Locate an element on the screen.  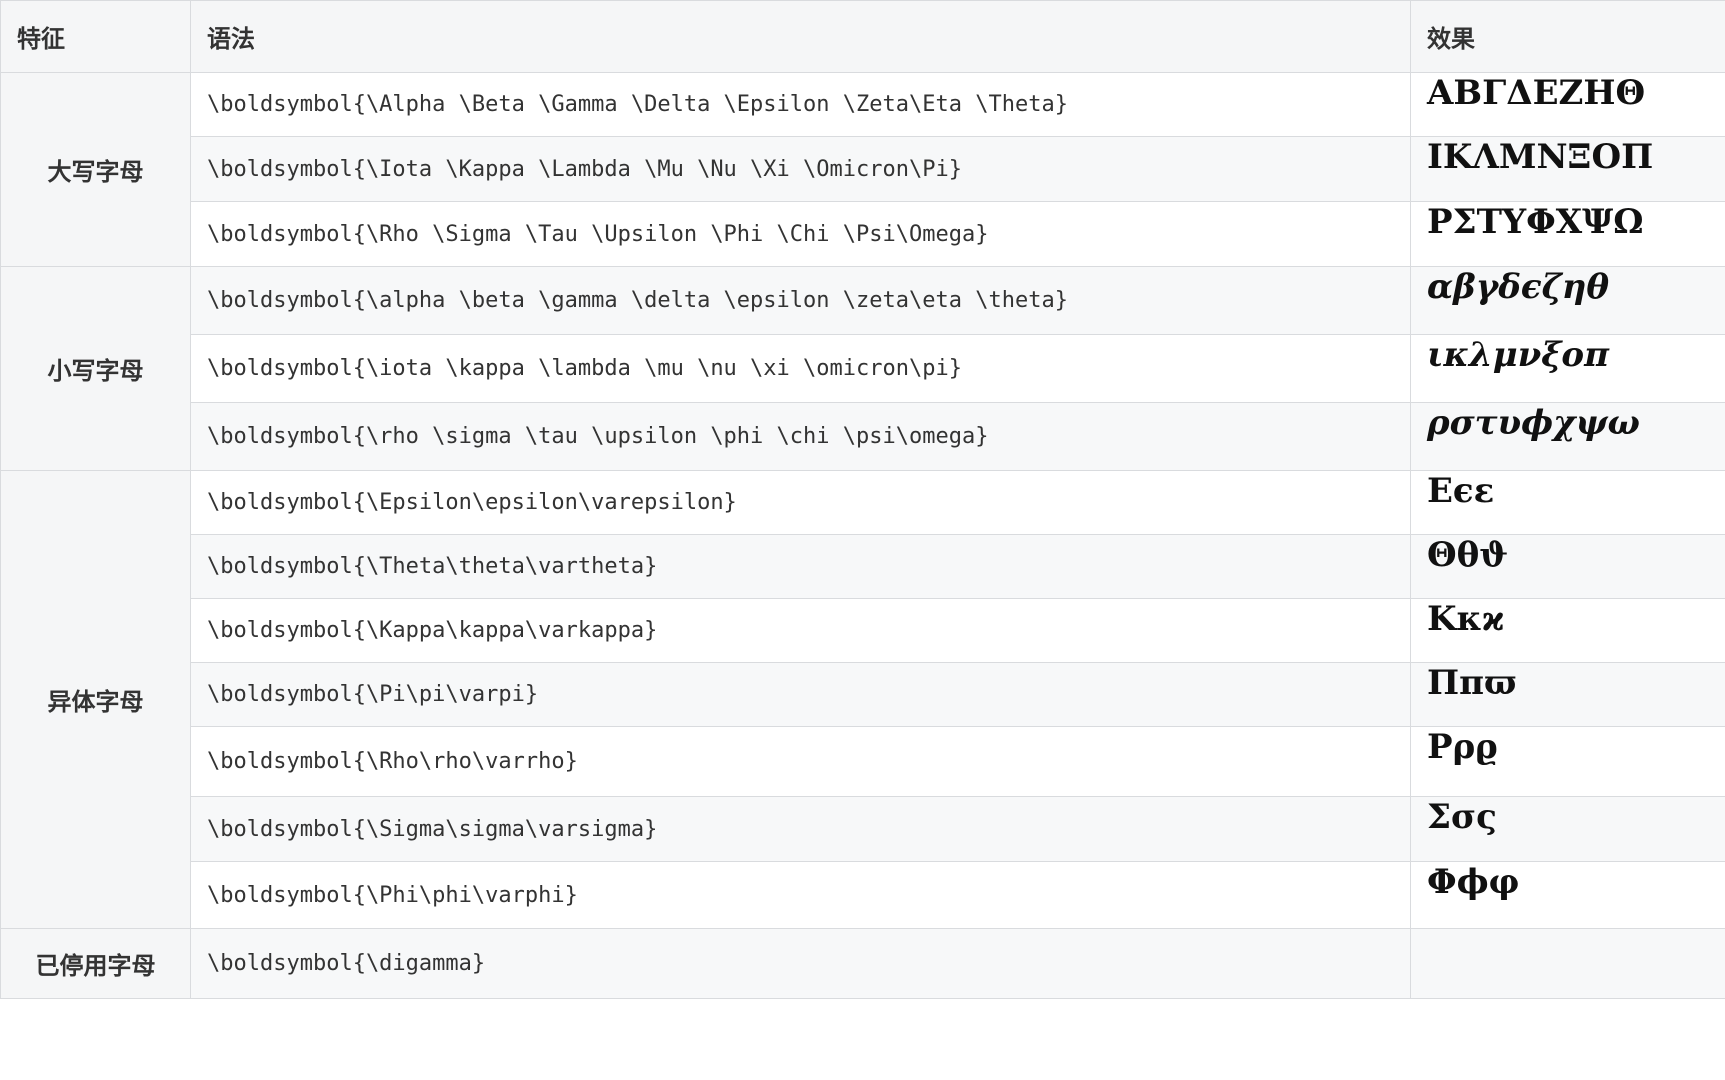
table-row: \boldsymbol{\Pi\pi\varpi} Ππϖ is located at coordinates (863, 694).